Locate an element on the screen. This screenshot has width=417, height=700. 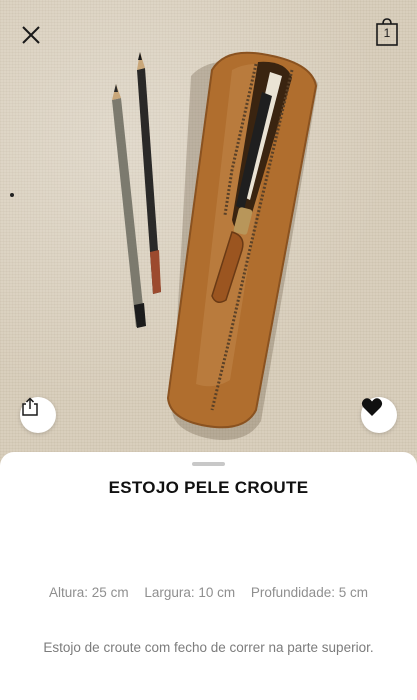
dimension-width: Largura: 10 cm is located at coordinates (190, 592).